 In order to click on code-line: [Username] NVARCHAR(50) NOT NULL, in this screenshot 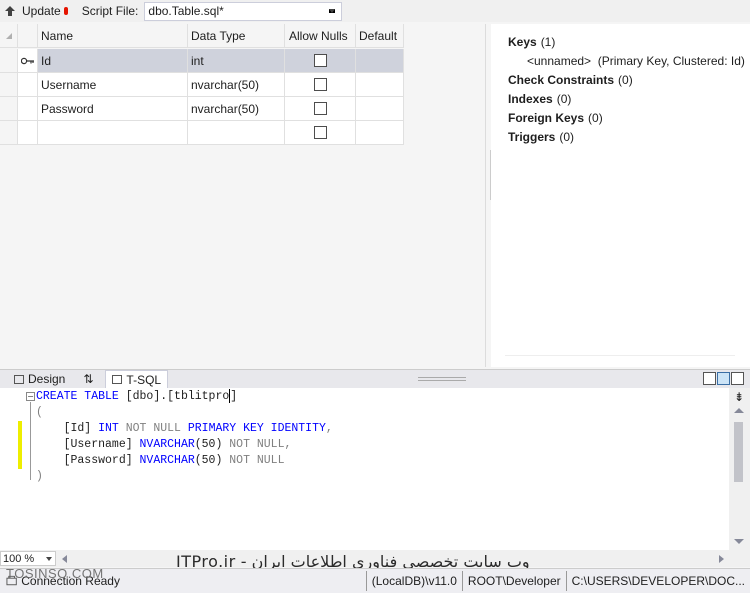, I will do `click(164, 444)`.